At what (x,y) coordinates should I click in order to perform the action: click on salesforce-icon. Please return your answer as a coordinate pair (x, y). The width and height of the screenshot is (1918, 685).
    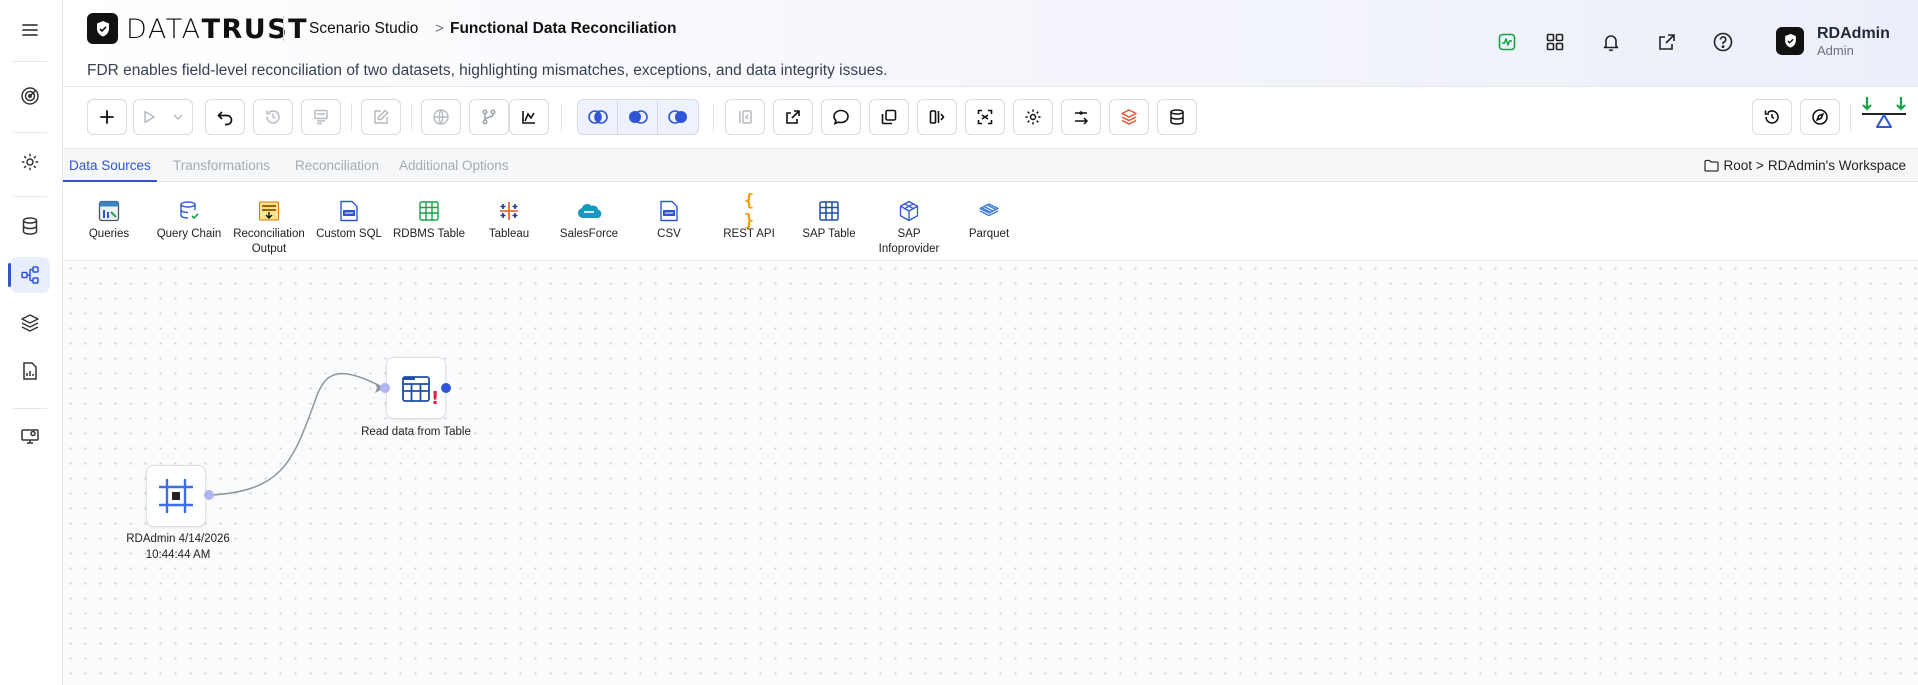
    Looking at the image, I should click on (589, 211).